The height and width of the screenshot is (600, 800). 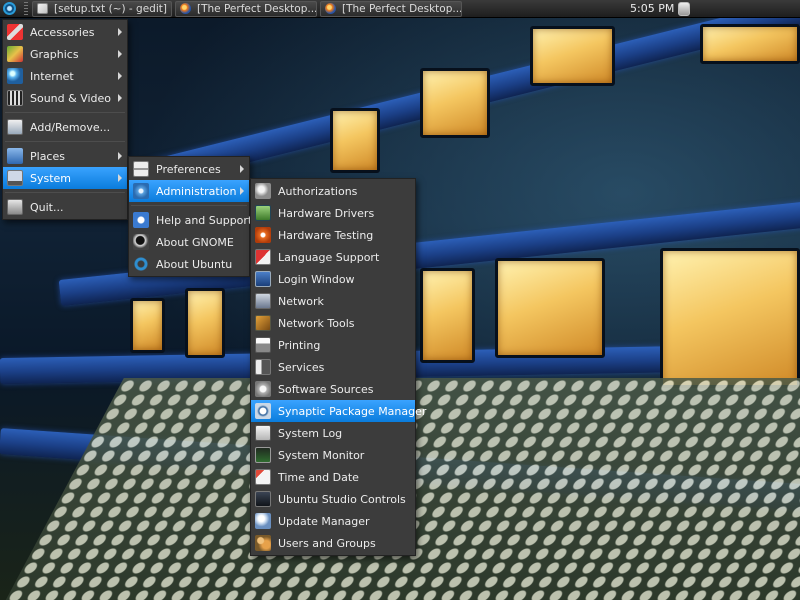 I want to click on add-remove-icon, so click(x=15, y=127).